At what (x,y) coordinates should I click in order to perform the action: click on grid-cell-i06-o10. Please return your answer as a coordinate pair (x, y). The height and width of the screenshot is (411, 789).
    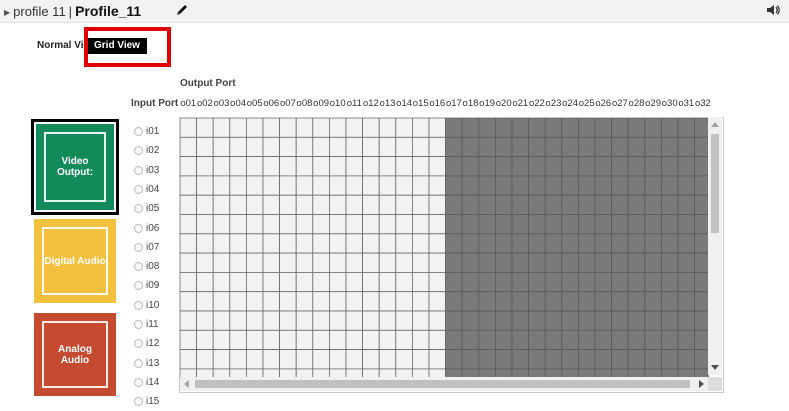
    Looking at the image, I should click on (337, 224).